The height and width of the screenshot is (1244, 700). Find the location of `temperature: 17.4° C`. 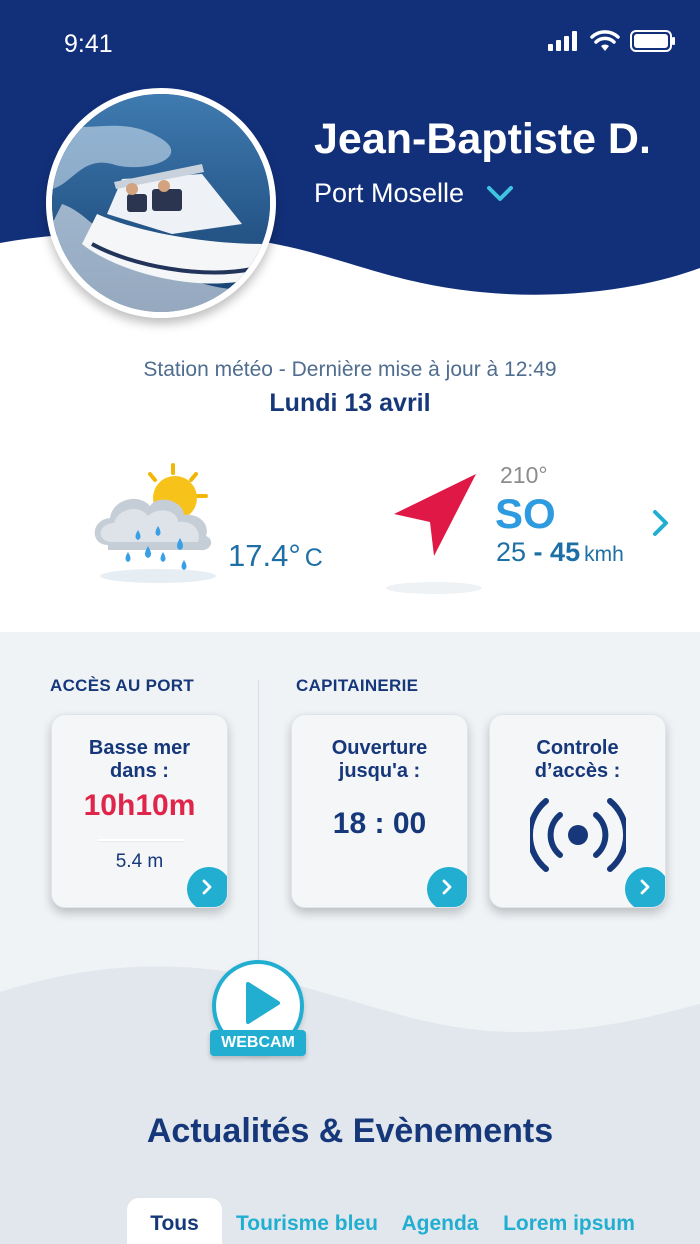

temperature: 17.4° C is located at coordinates (275, 556).